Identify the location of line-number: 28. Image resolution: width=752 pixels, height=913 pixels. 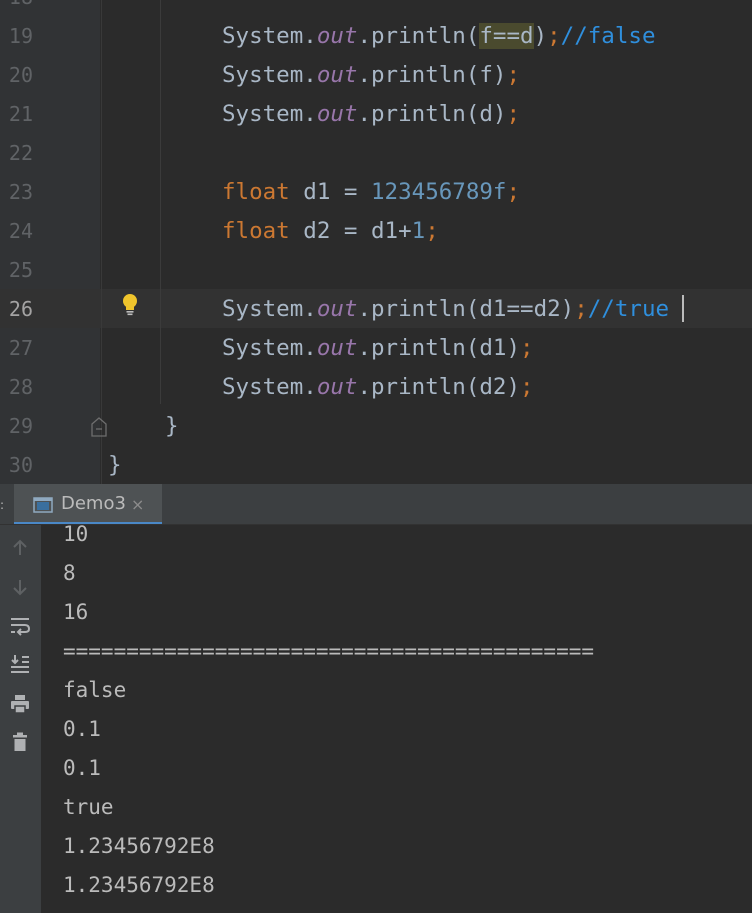
(20, 387).